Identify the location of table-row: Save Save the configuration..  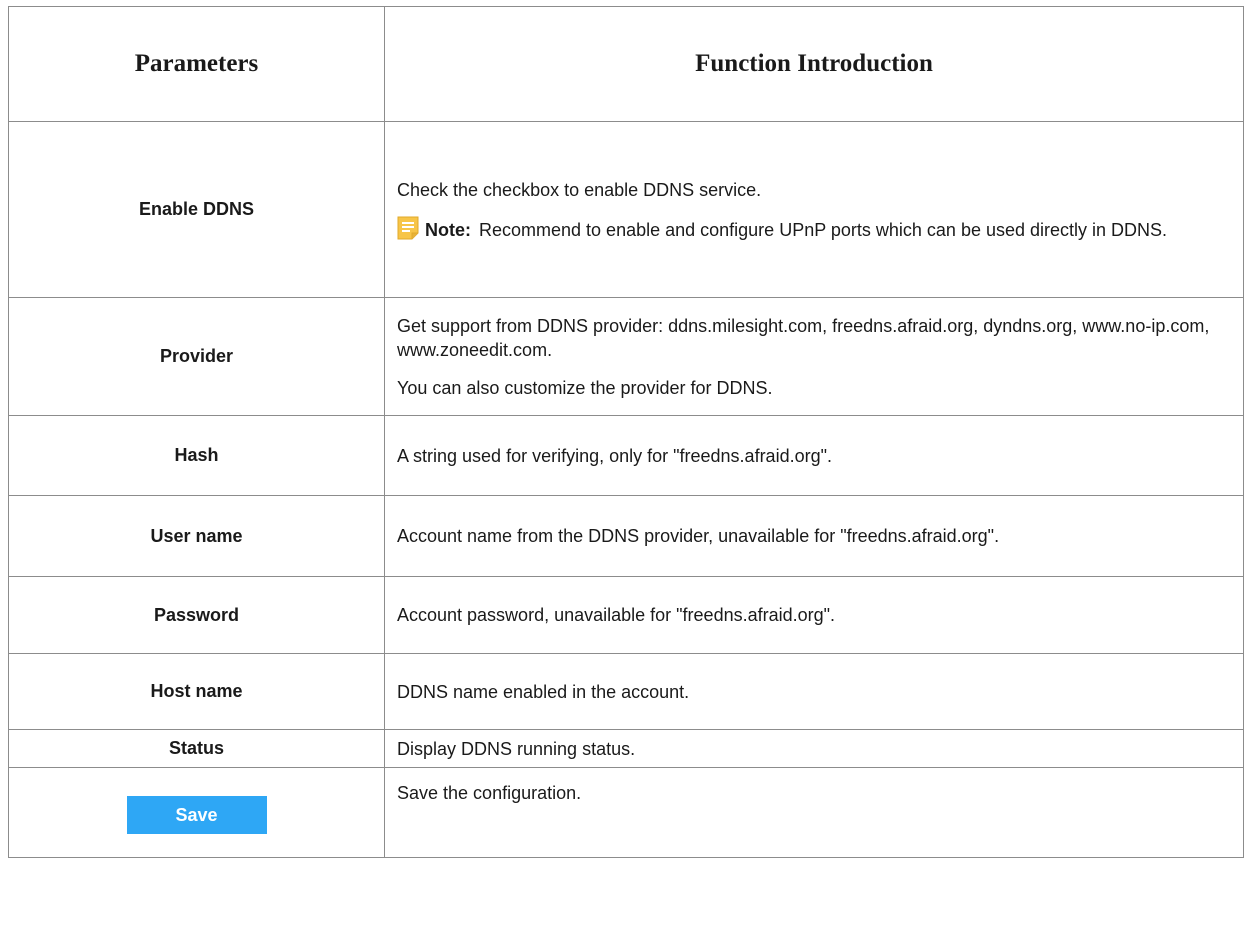
(626, 812).